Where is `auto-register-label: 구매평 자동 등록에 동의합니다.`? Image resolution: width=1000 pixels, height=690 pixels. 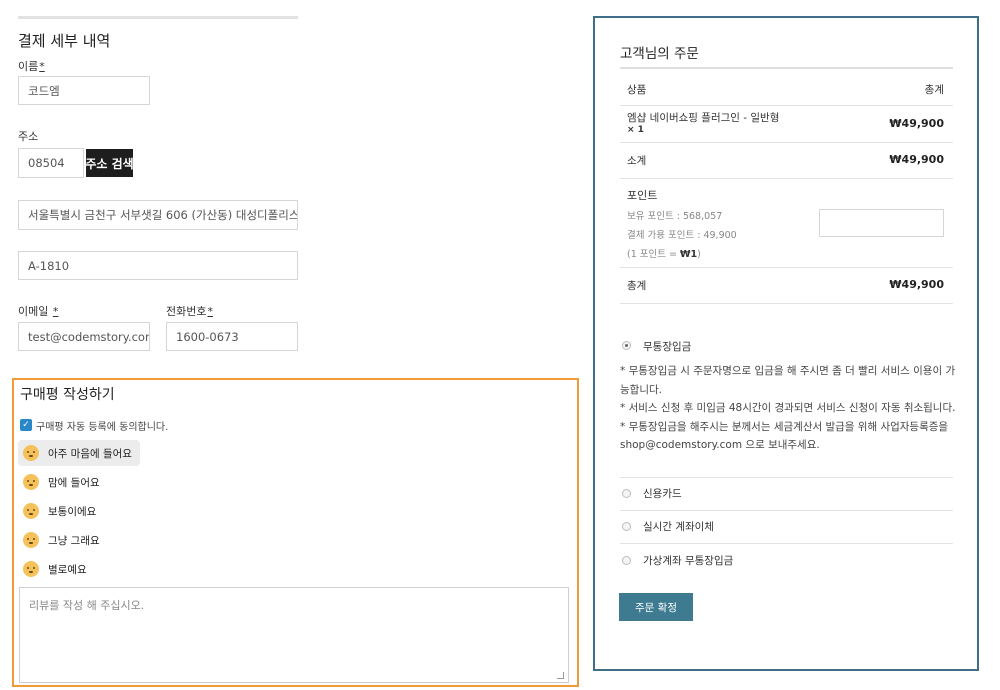
auto-register-label: 구매평 자동 등록에 동의합니다. is located at coordinates (102, 427).